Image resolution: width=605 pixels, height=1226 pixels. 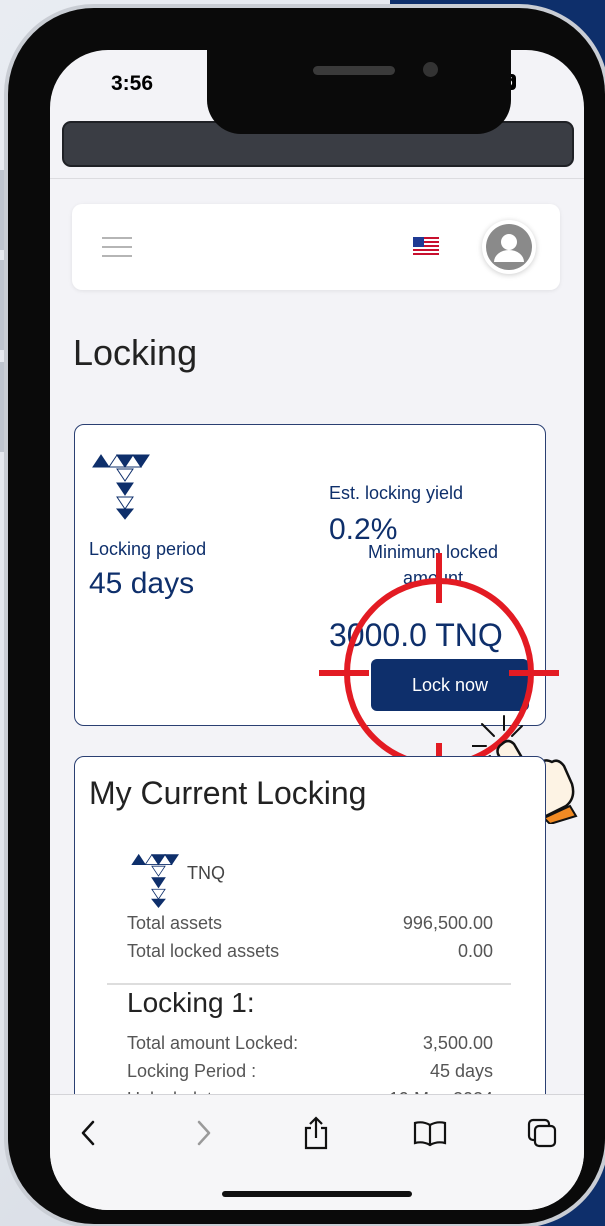 What do you see at coordinates (433, 565) in the screenshot?
I see `minimum-amount-label: Minimum locked amount` at bounding box center [433, 565].